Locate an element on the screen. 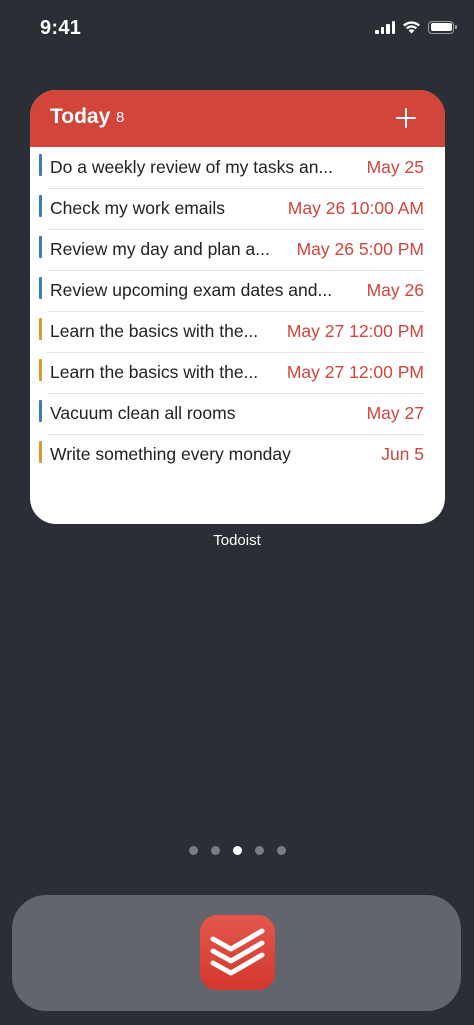 This screenshot has width=474, height=1025. page-dot-current is located at coordinates (237, 850).